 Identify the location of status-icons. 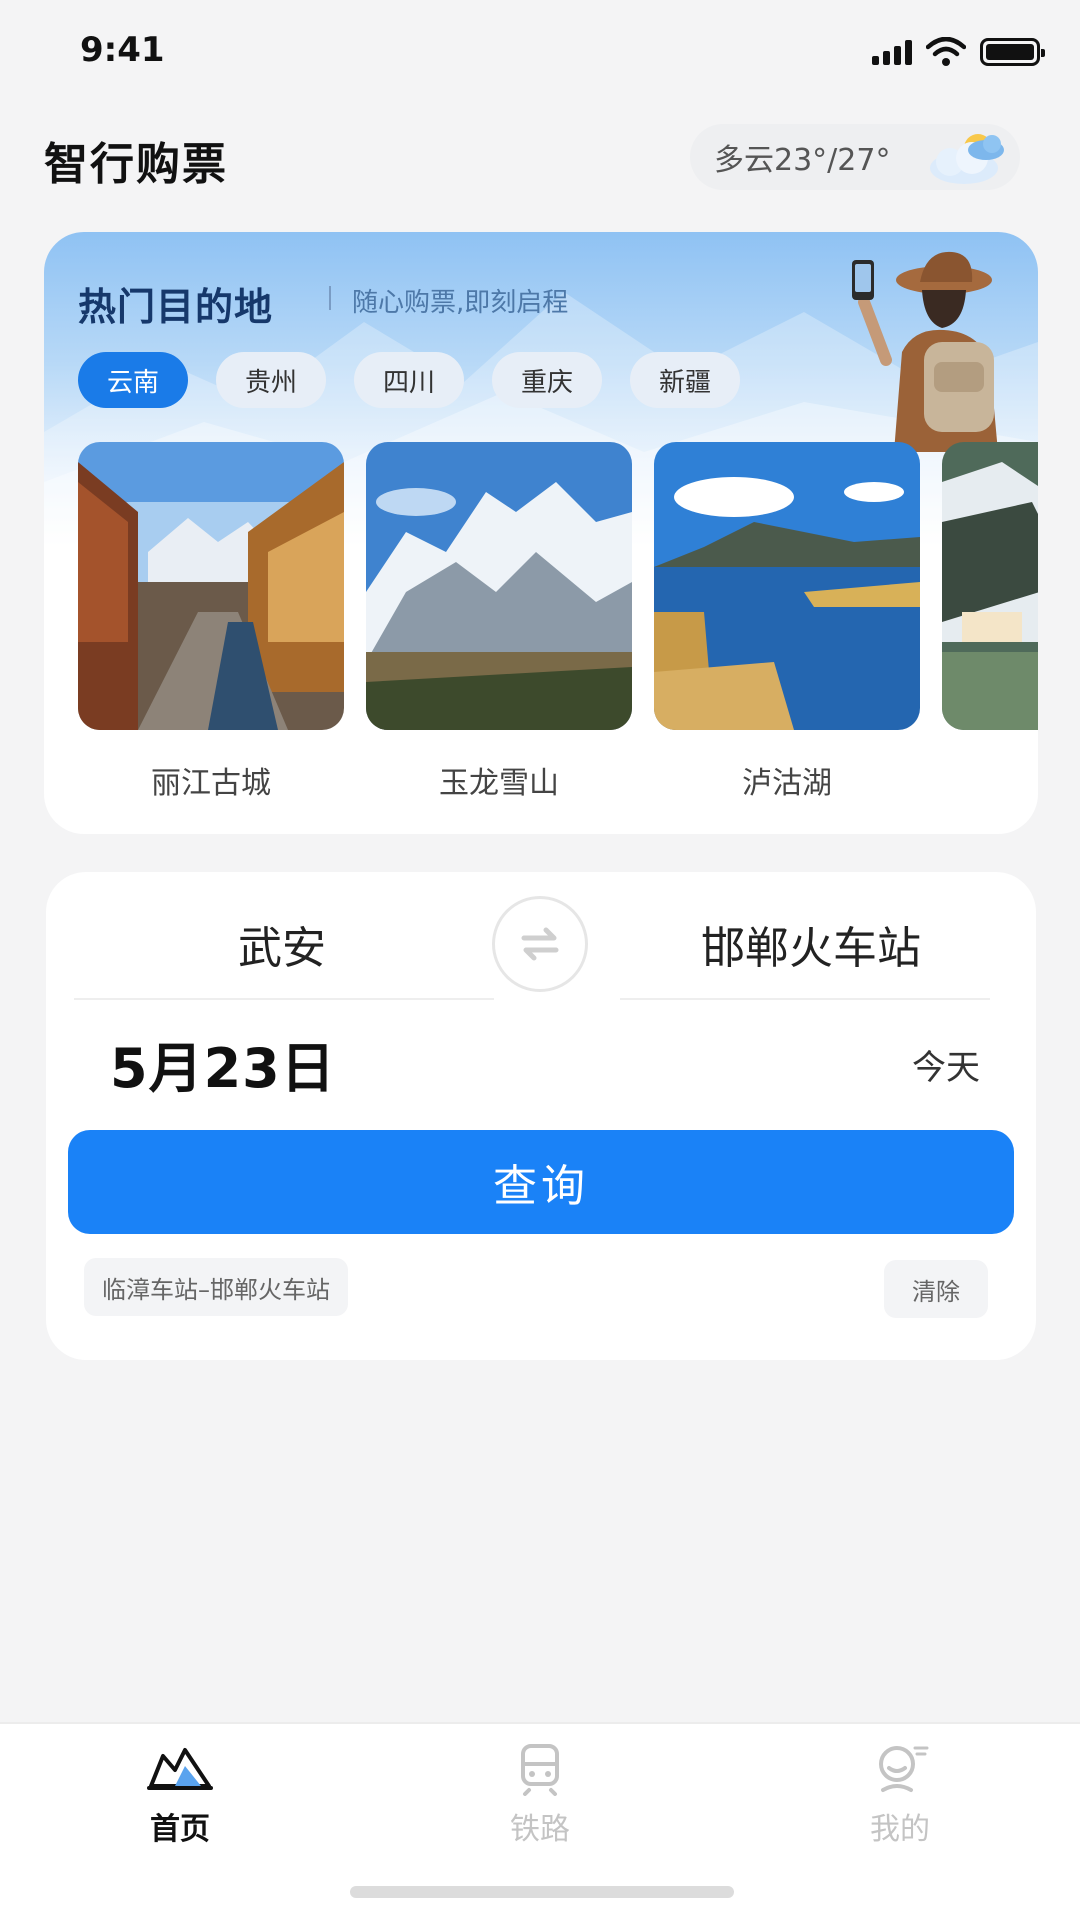
(958, 52).